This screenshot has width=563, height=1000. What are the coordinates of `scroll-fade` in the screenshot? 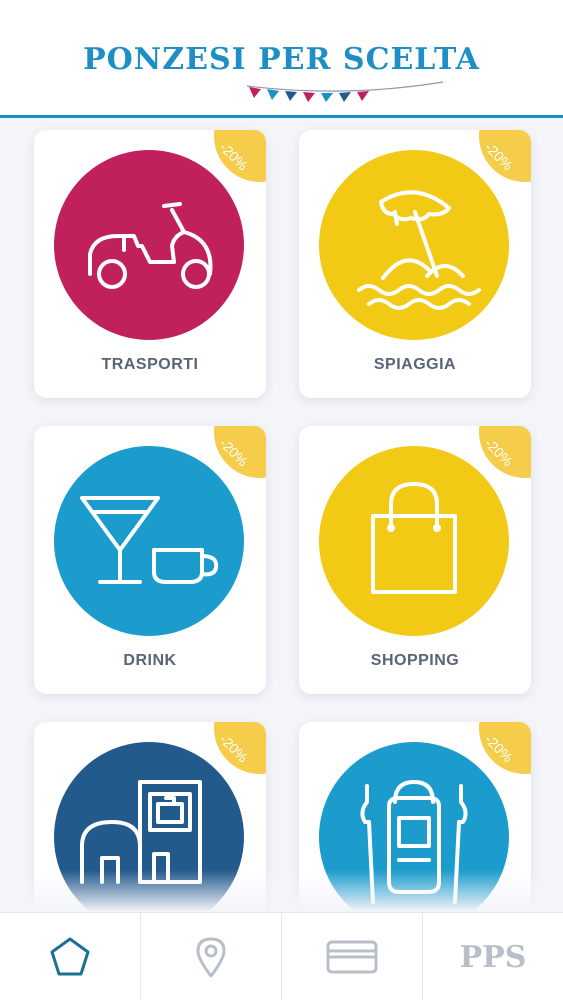 It's located at (281, 891).